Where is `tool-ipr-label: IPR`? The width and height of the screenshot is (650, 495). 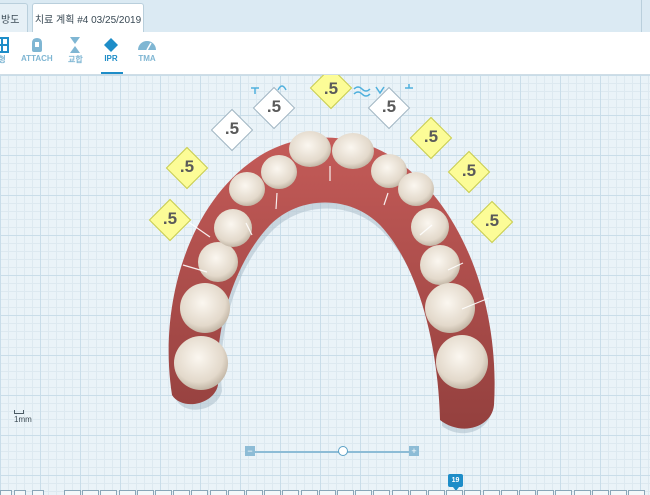
tool-ipr-label: IPR is located at coordinates (111, 58).